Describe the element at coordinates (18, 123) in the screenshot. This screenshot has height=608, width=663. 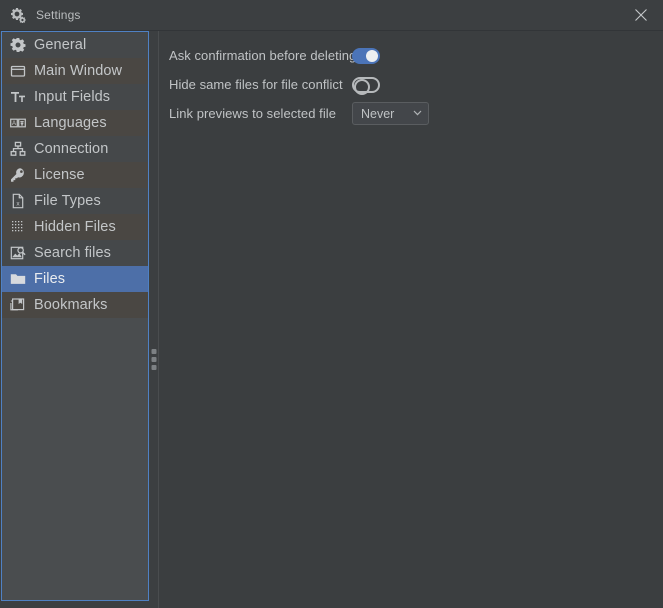
I see `languages-icon: A` at that location.